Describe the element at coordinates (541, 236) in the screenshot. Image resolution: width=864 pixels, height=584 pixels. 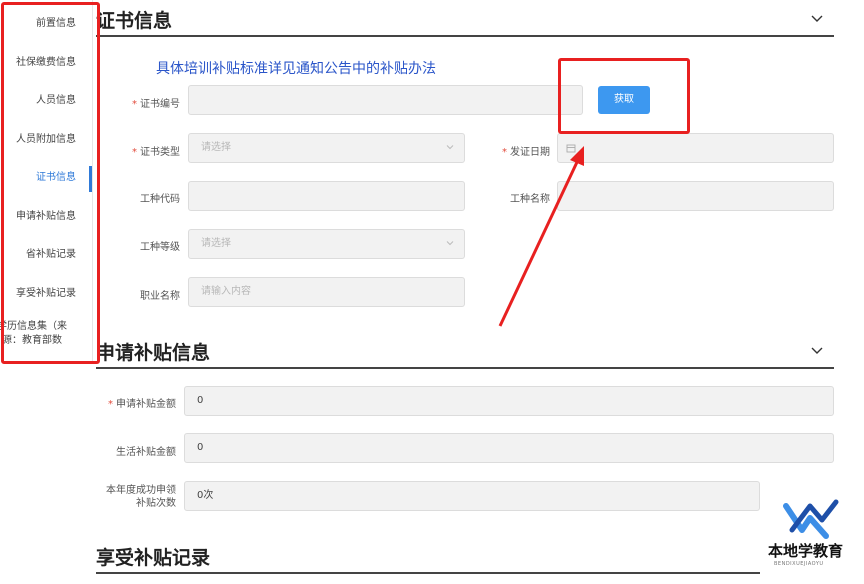
I see `annotation-arrow-icon` at that location.